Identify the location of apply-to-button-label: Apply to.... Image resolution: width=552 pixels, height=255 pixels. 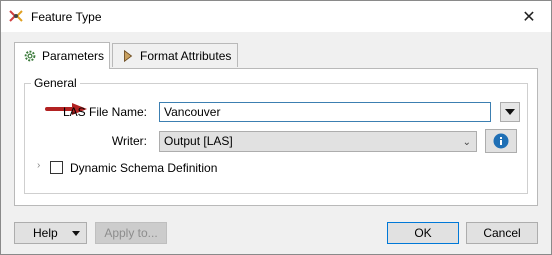
(131, 233).